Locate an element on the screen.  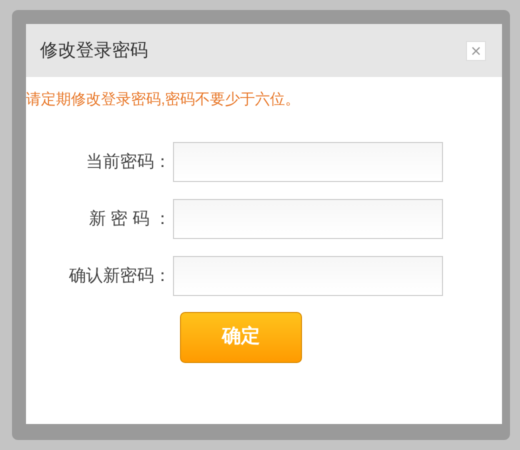
field-label: 当前密码： is located at coordinates (128, 161).